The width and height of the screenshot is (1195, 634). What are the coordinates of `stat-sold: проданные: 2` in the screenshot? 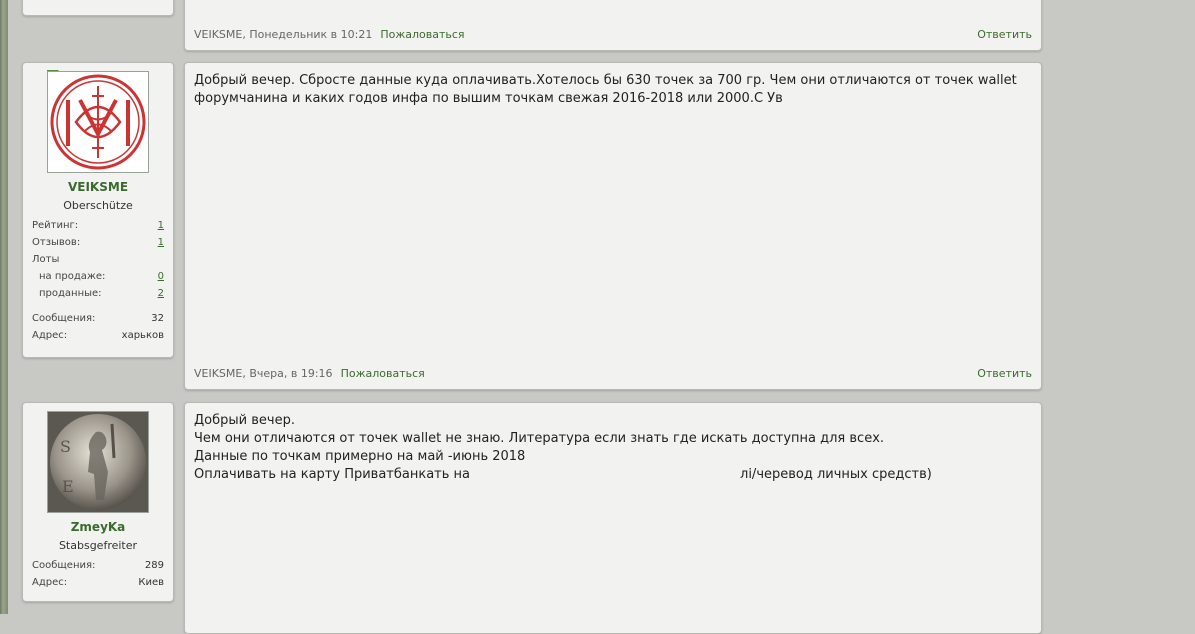 It's located at (98, 293).